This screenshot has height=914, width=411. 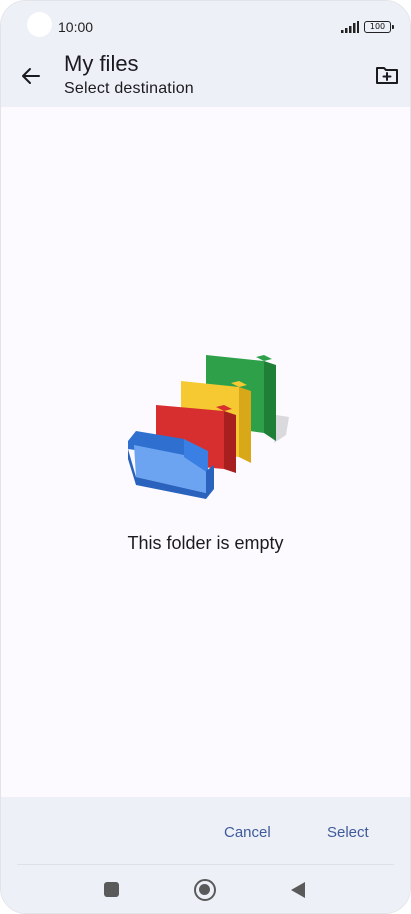 What do you see at coordinates (205, 543) in the screenshot?
I see `empty-folder-message: This folder is empty` at bounding box center [205, 543].